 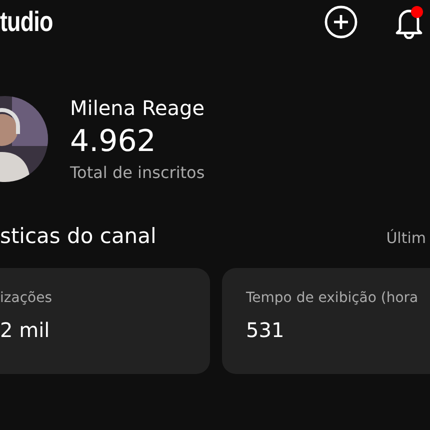 What do you see at coordinates (341, 22) in the screenshot?
I see `add-icon` at bounding box center [341, 22].